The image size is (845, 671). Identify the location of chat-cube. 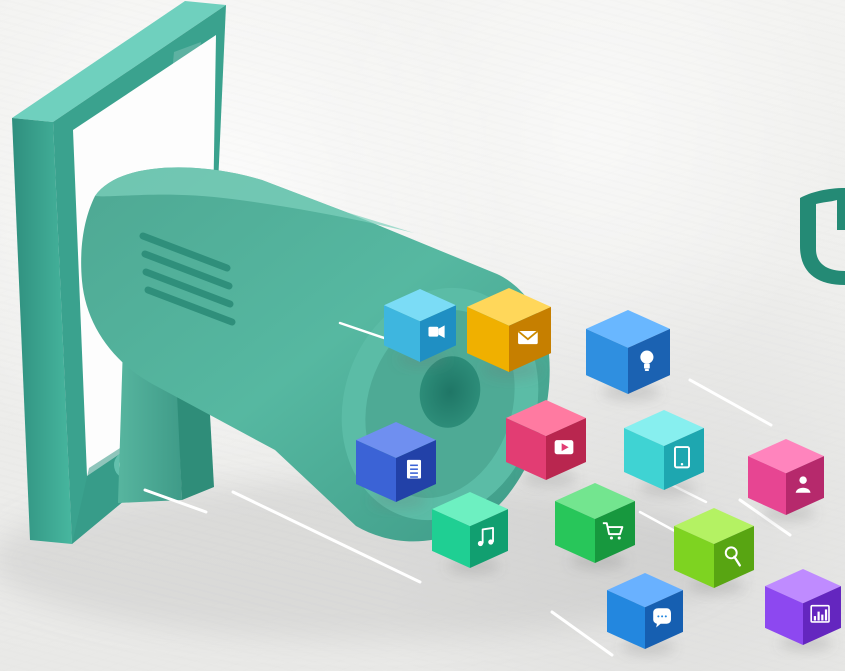
(645, 614).